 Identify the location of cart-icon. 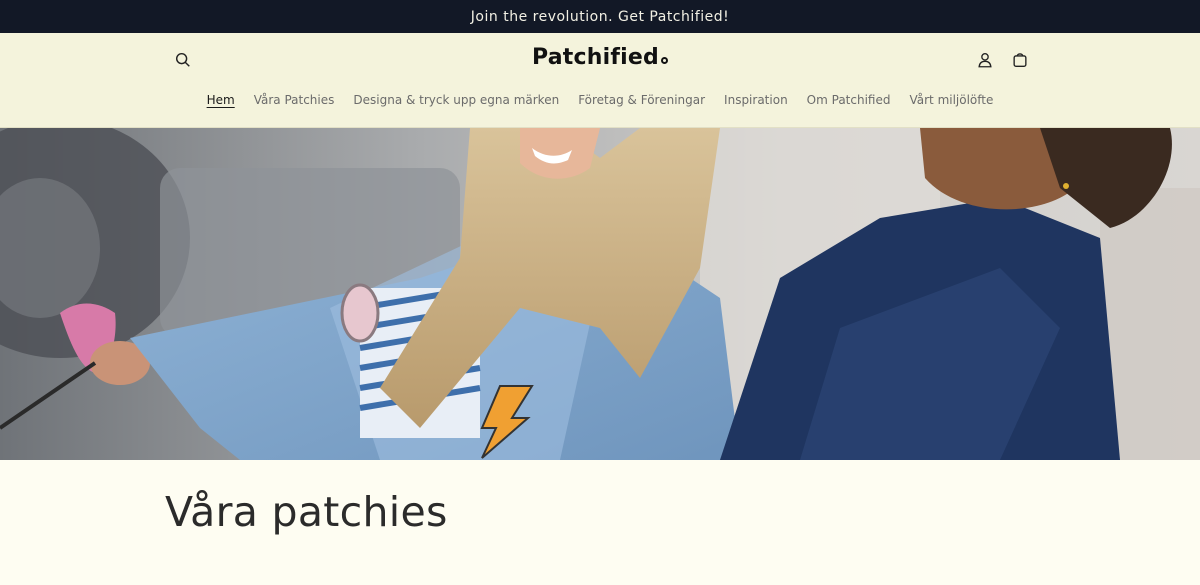
(1020, 60).